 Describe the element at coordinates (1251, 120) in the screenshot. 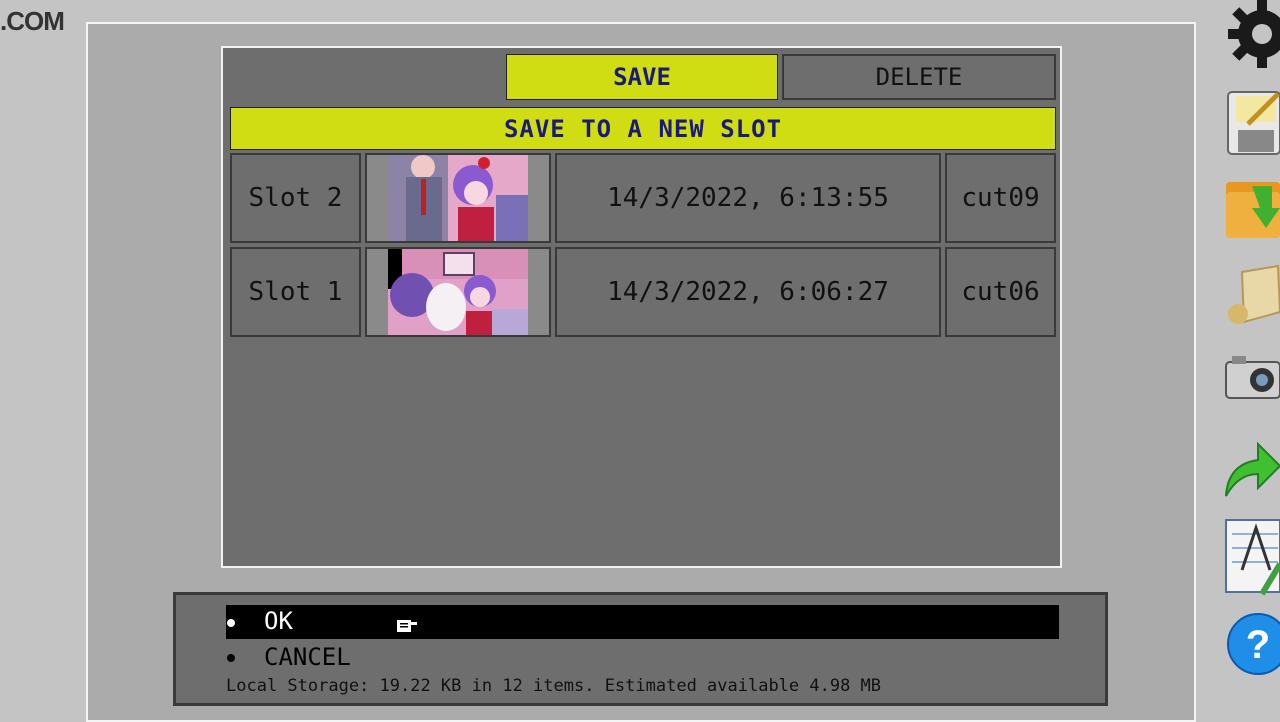

I see `save-disk-icon` at that location.